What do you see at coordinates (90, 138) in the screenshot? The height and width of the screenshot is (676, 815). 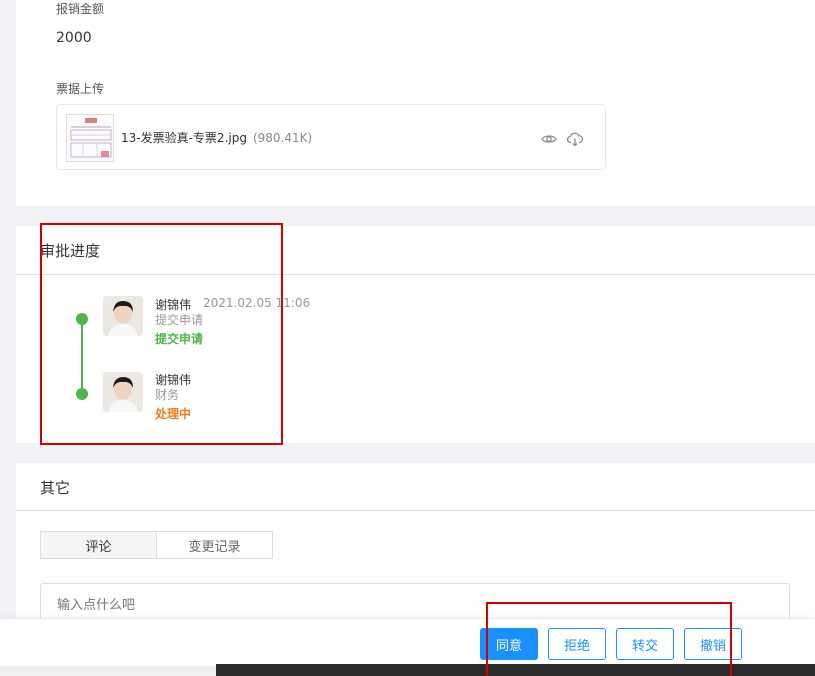 I see `invoice-thumbnail` at bounding box center [90, 138].